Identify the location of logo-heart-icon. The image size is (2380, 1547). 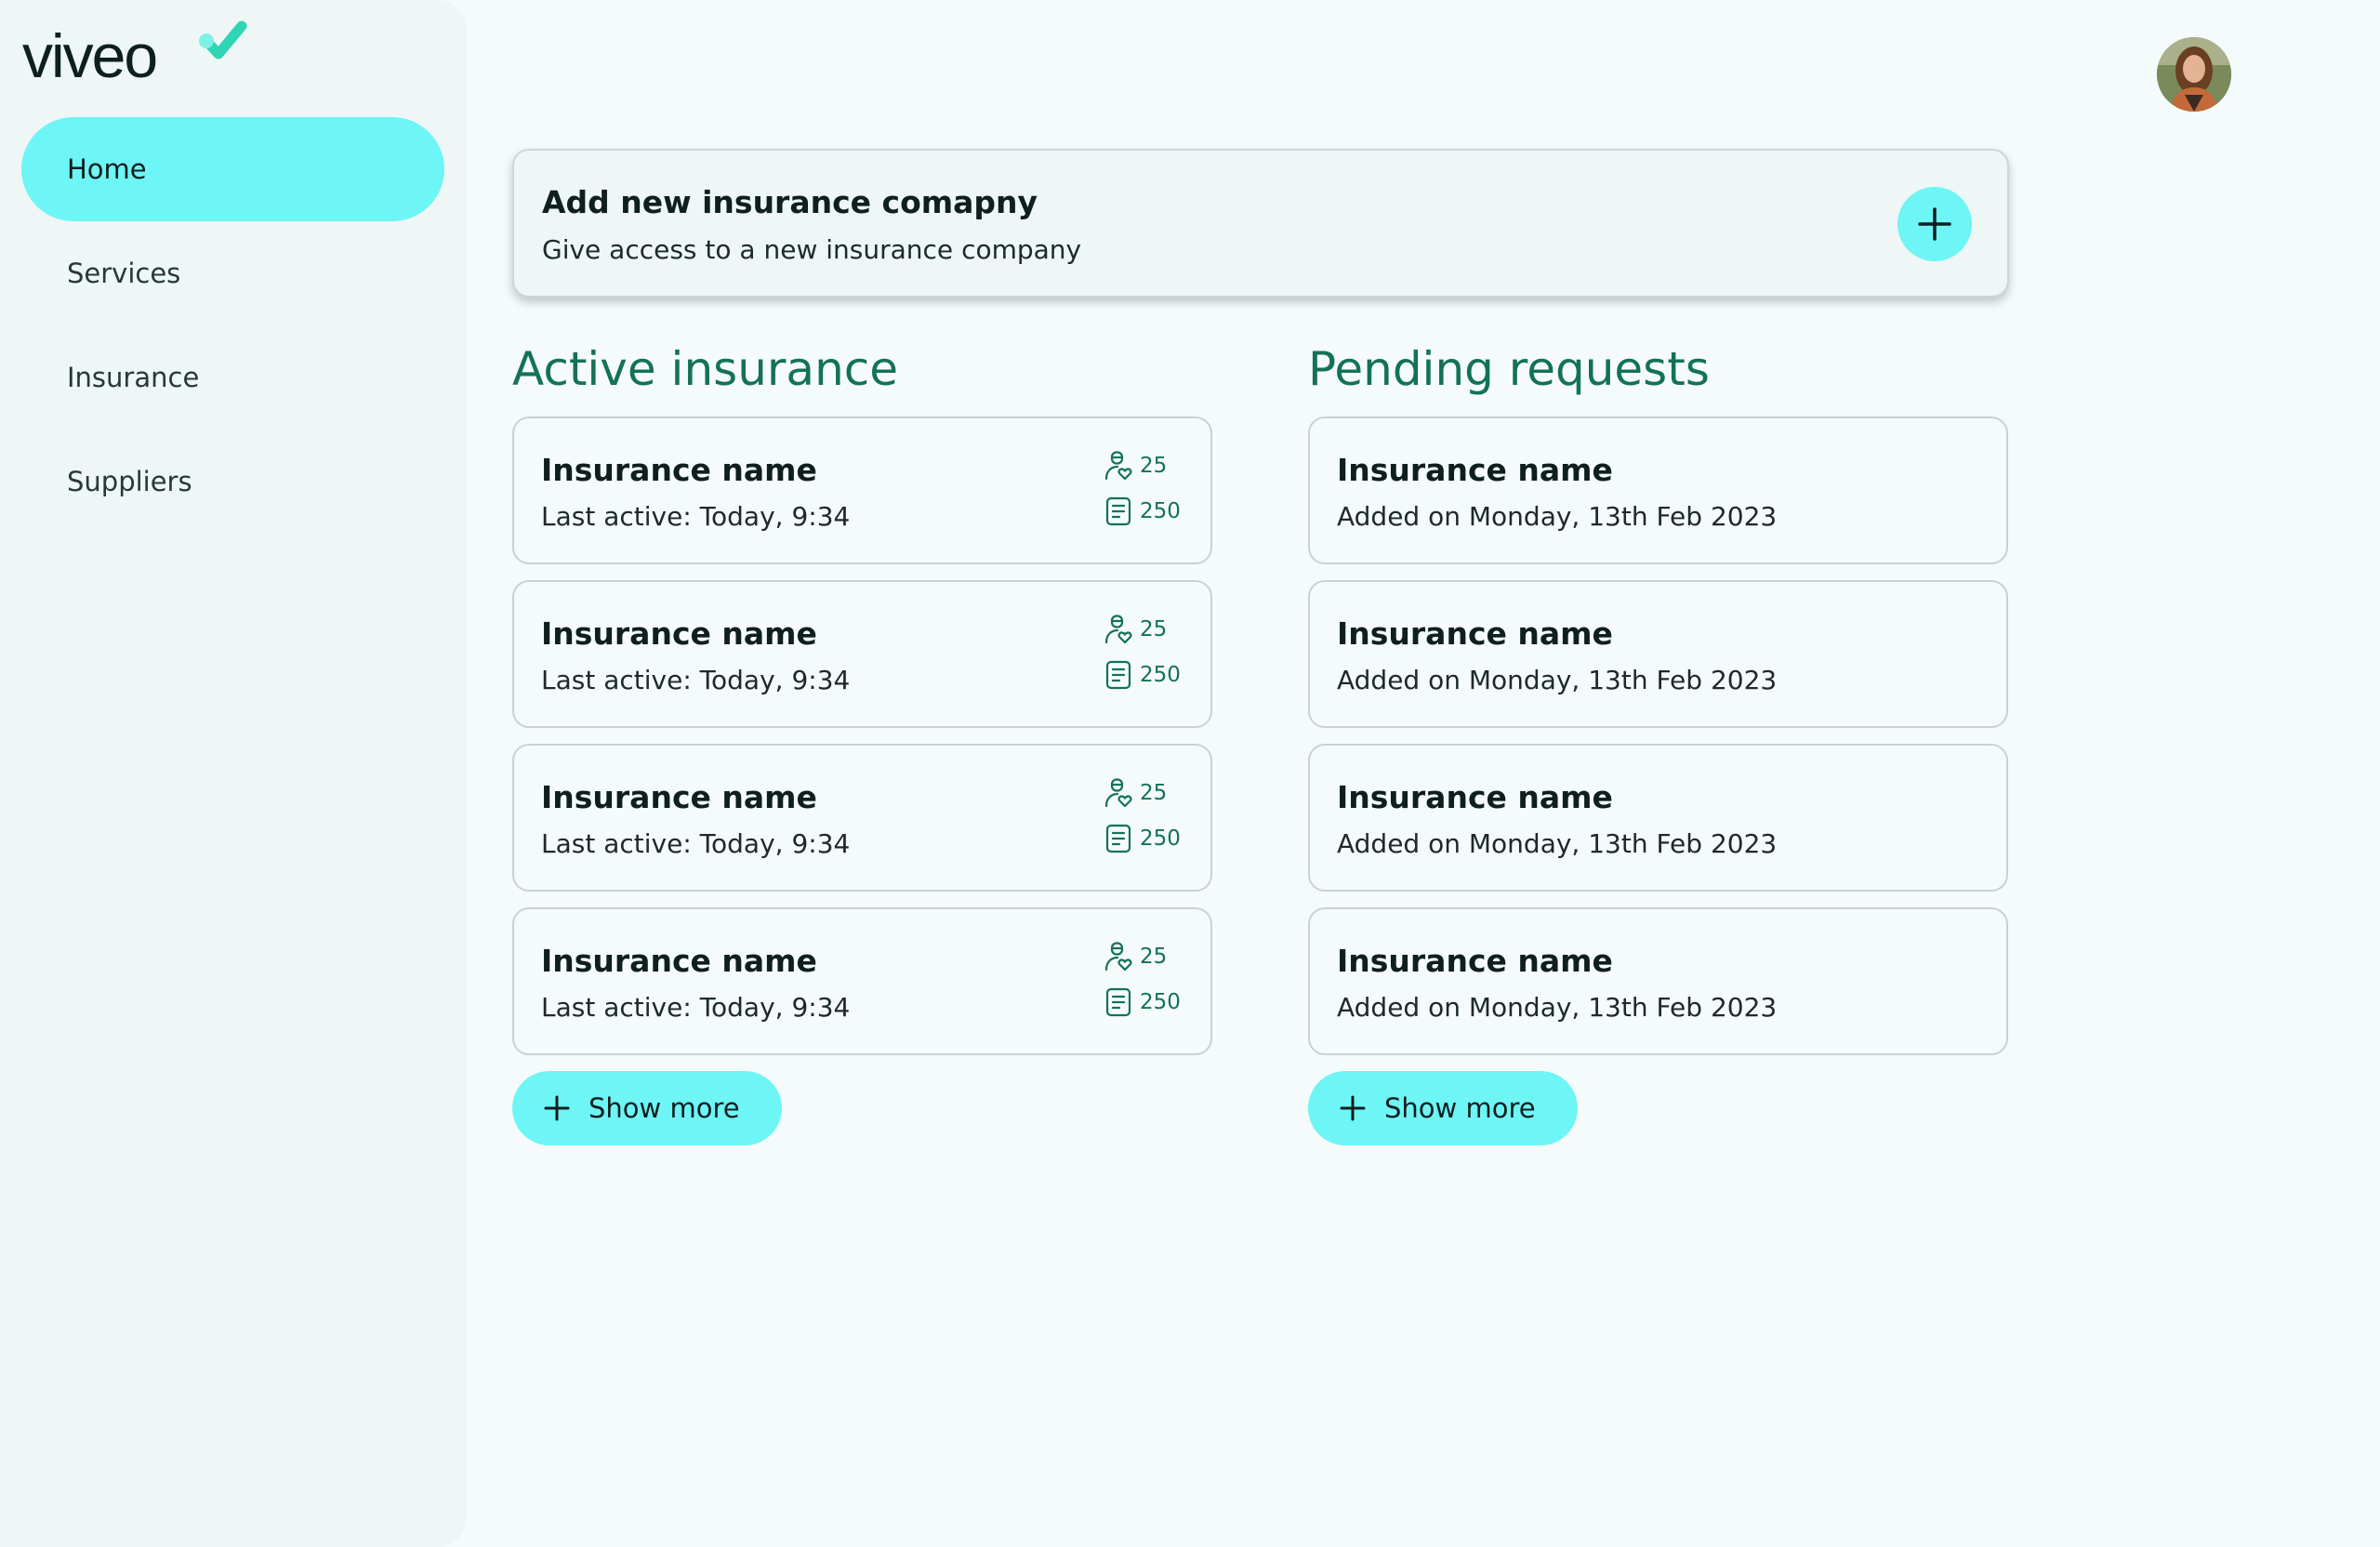
(223, 40).